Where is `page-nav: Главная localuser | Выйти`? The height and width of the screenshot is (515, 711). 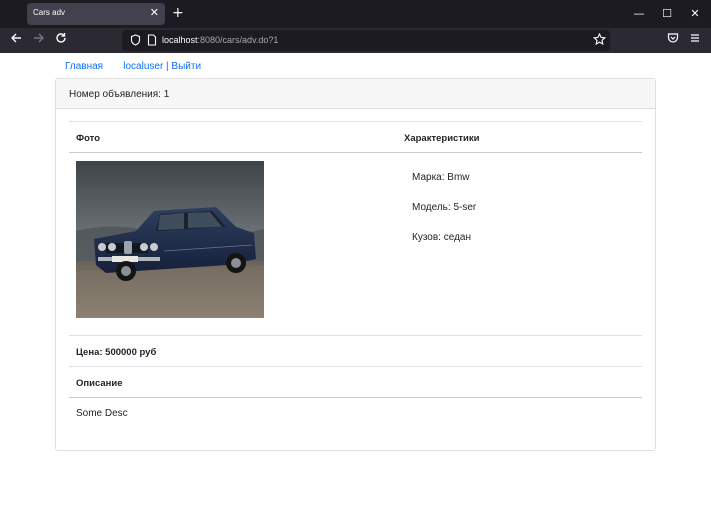
page-nav: Главная localuser | Выйти is located at coordinates (133, 66).